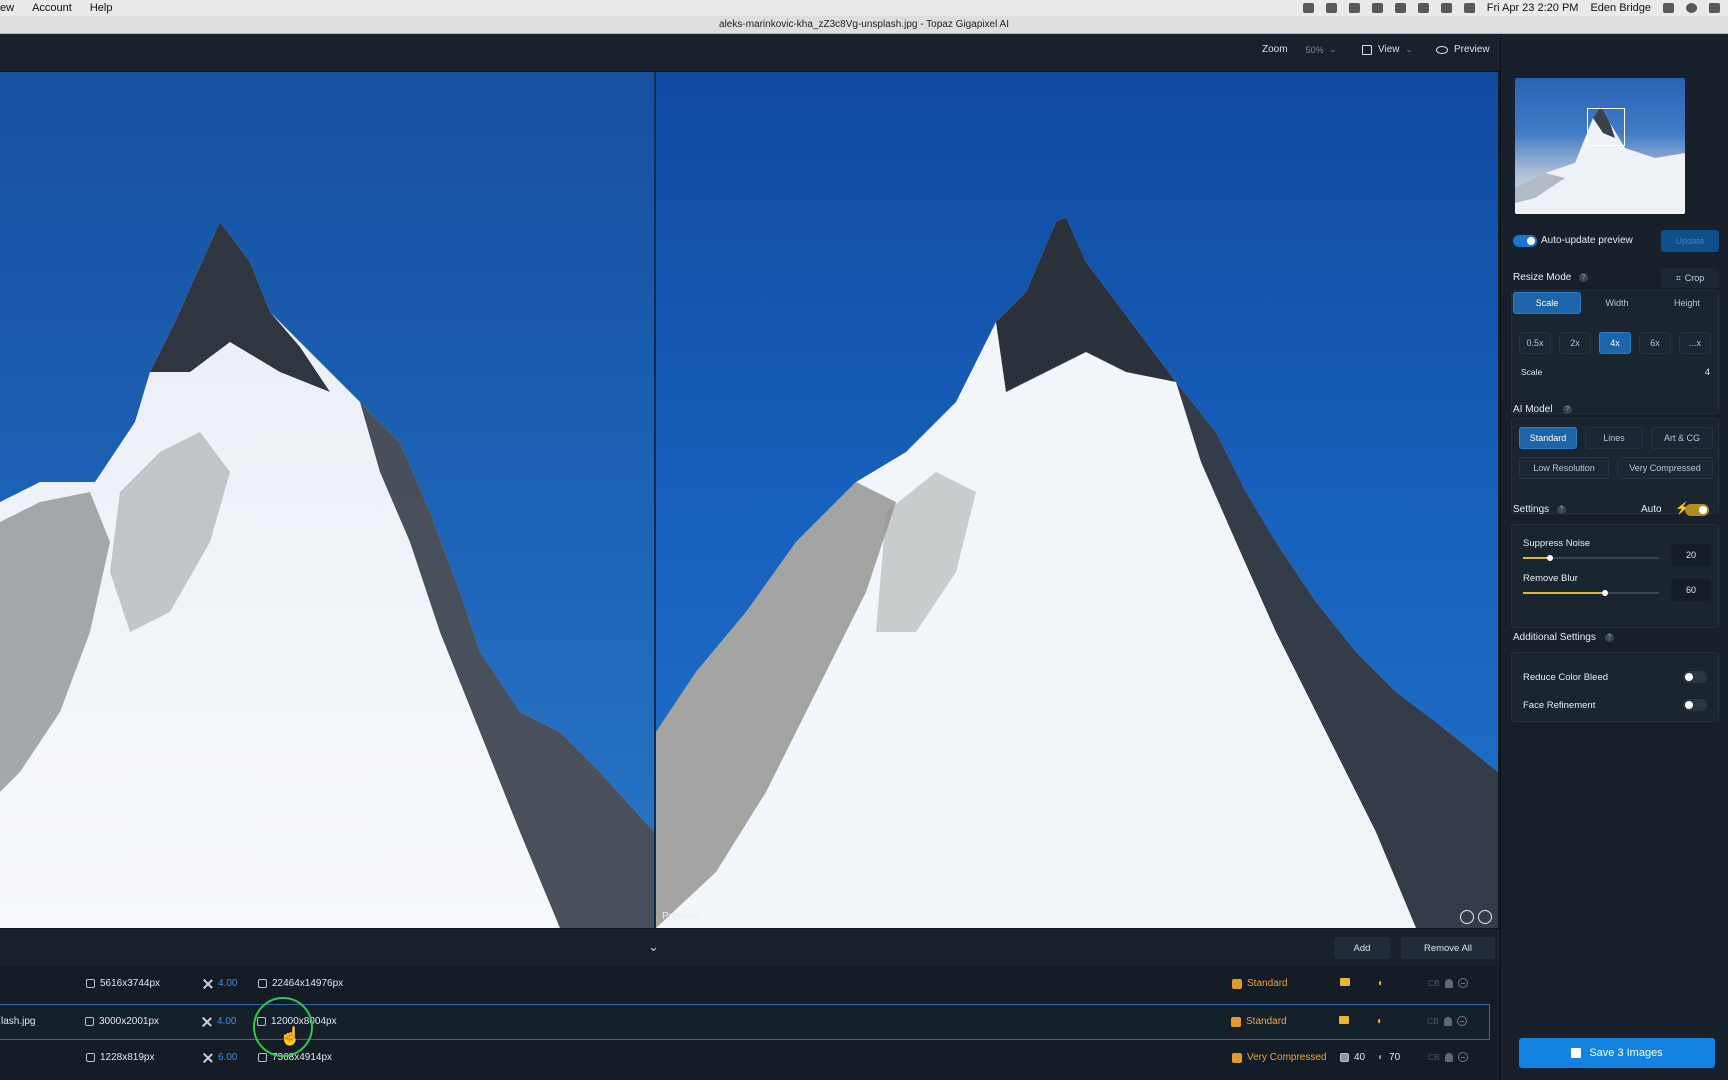 This screenshot has height=1080, width=1728. What do you see at coordinates (1691, 8) in the screenshot?
I see `siri-icon` at bounding box center [1691, 8].